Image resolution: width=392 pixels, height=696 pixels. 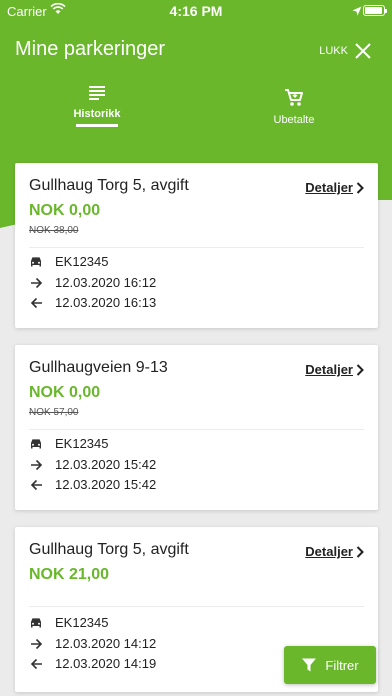 What do you see at coordinates (357, 11) in the screenshot?
I see `location-icon` at bounding box center [357, 11].